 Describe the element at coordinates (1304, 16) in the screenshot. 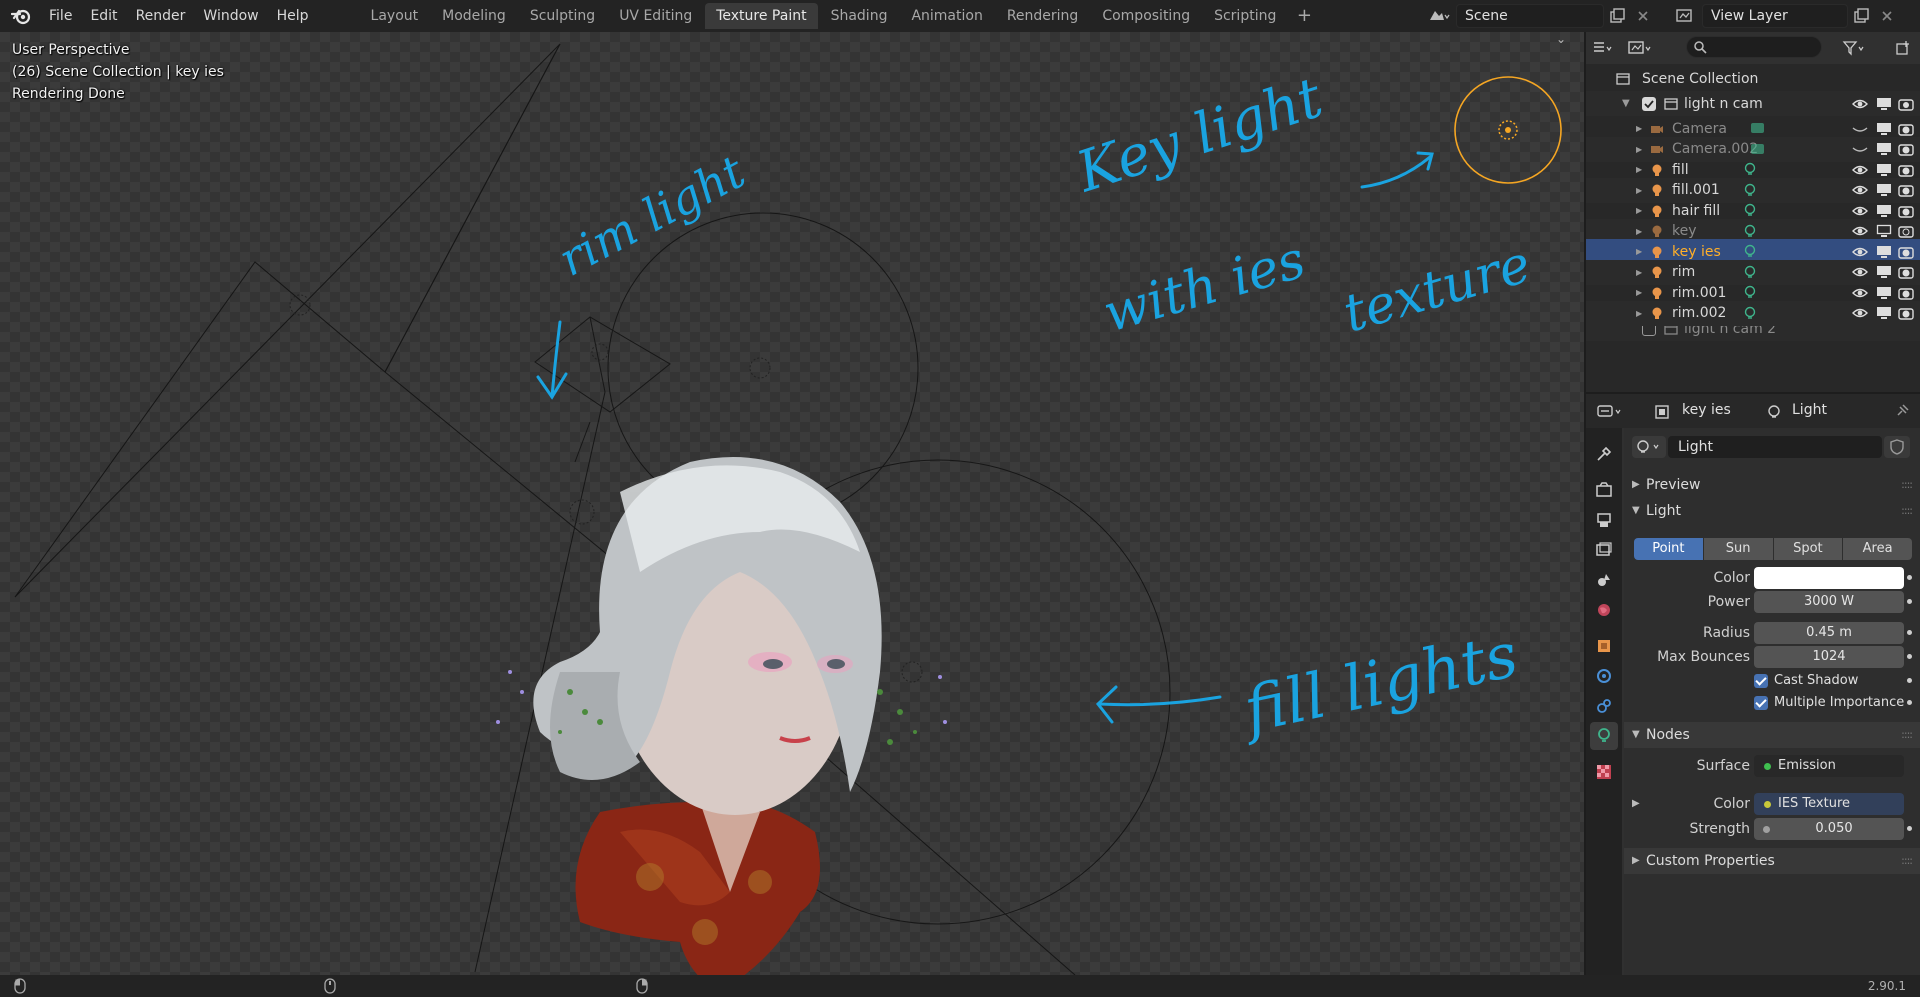

I see `add-workspace-button: +` at that location.